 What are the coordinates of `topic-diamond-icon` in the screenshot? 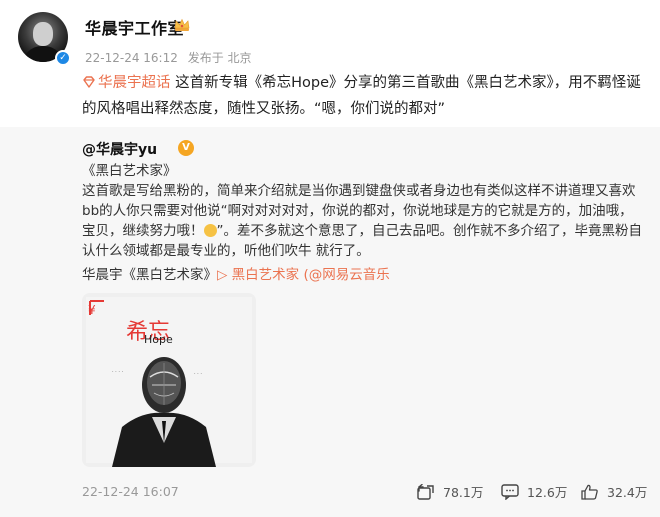 It's located at (89, 82).